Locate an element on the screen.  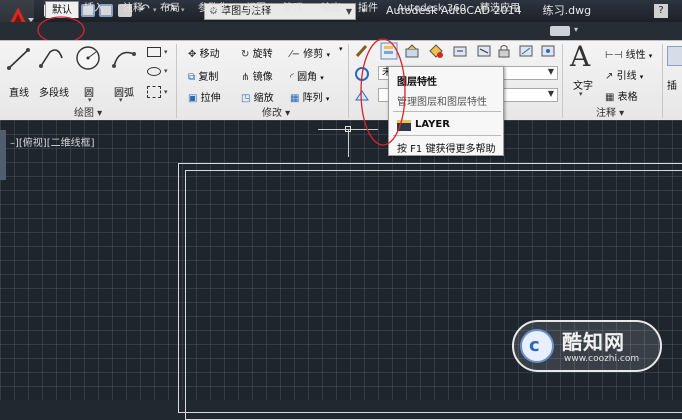
arc-icon is located at coordinates (124, 59).